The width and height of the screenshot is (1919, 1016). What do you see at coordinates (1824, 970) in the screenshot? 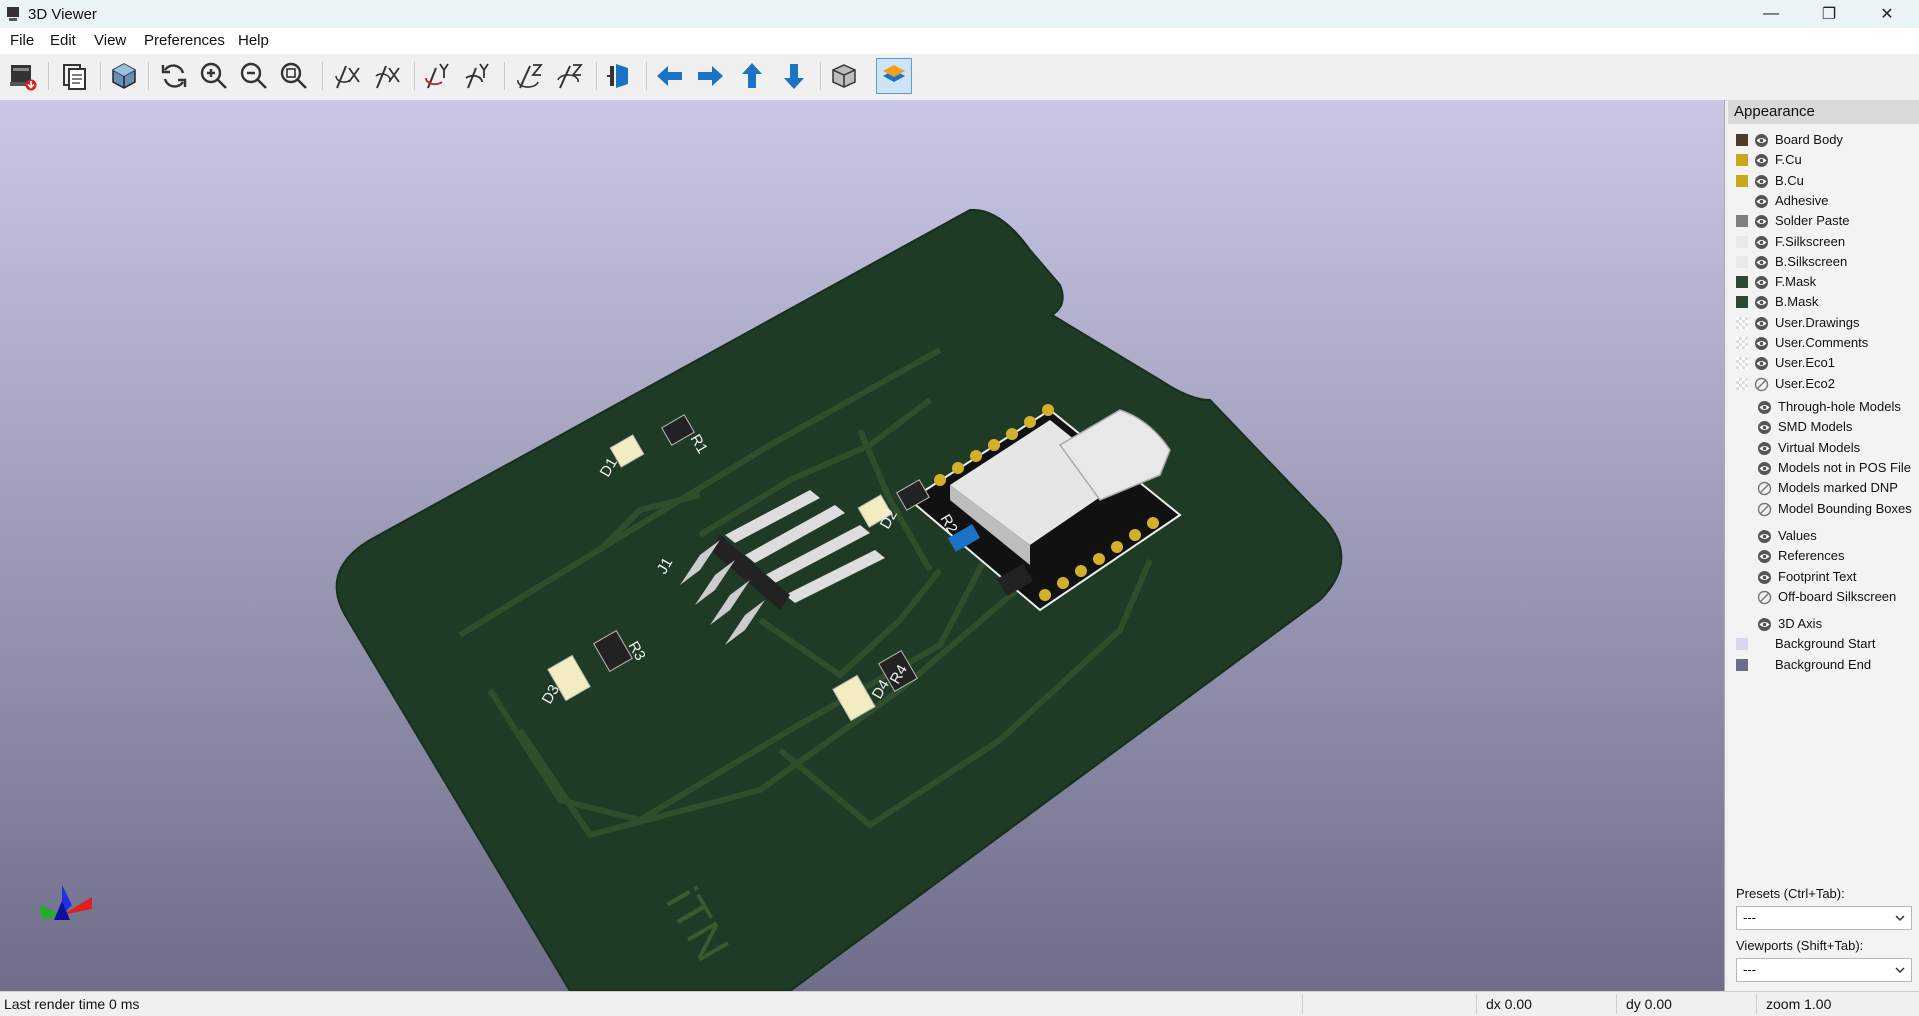
I see `viewports-select: ---` at bounding box center [1824, 970].